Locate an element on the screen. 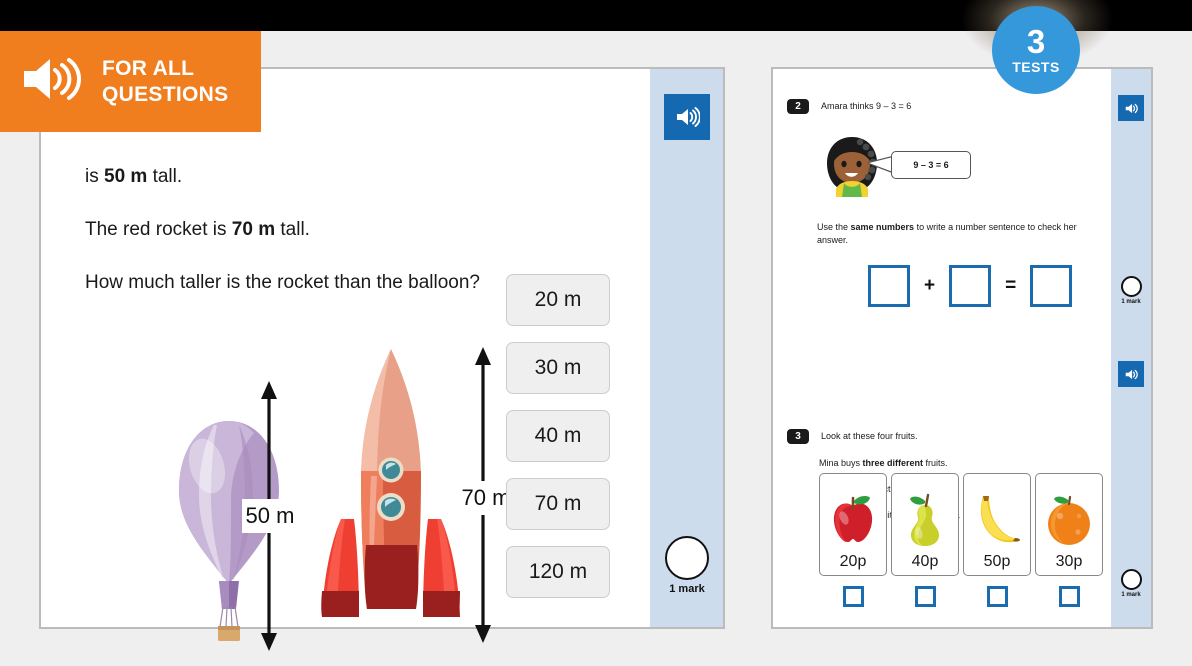  banana-icon is located at coordinates (997, 520).